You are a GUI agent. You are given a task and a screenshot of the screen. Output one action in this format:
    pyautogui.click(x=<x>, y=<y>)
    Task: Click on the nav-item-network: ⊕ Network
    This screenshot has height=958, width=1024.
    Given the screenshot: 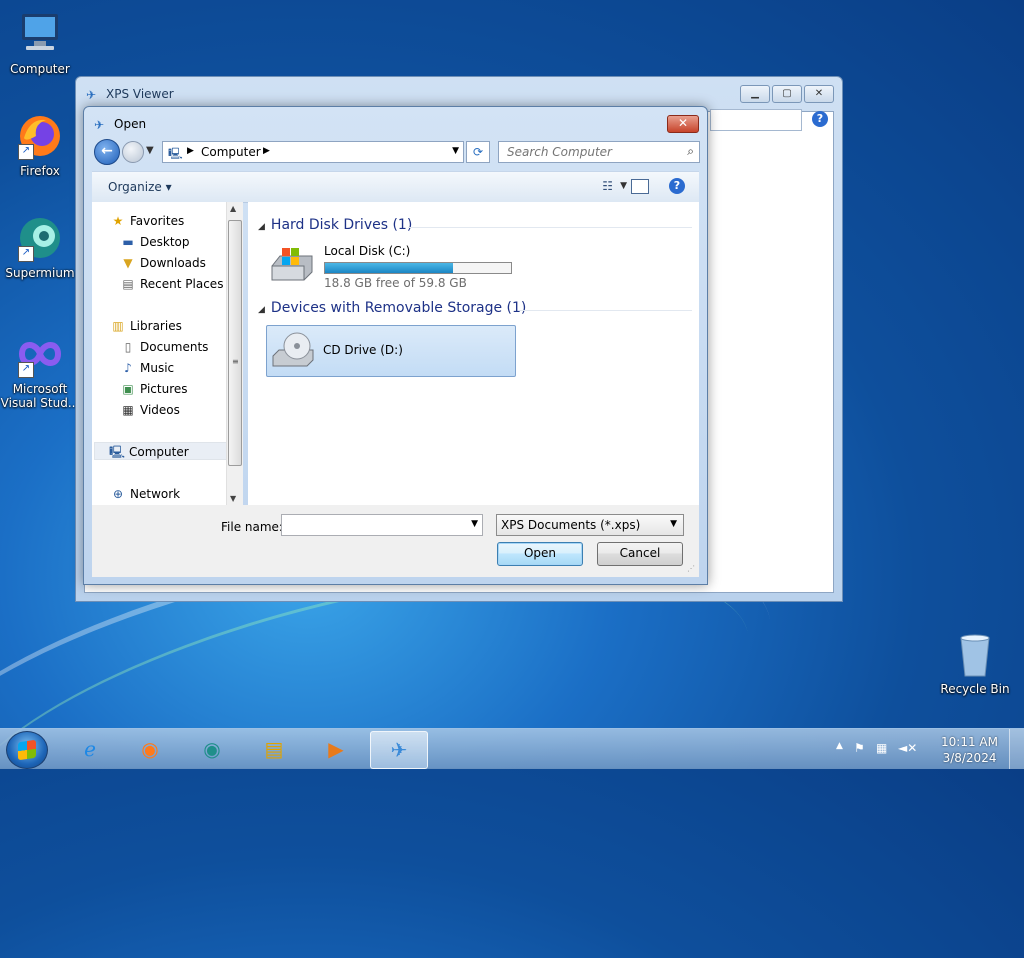 What is the action you would take?
    pyautogui.click(x=145, y=494)
    